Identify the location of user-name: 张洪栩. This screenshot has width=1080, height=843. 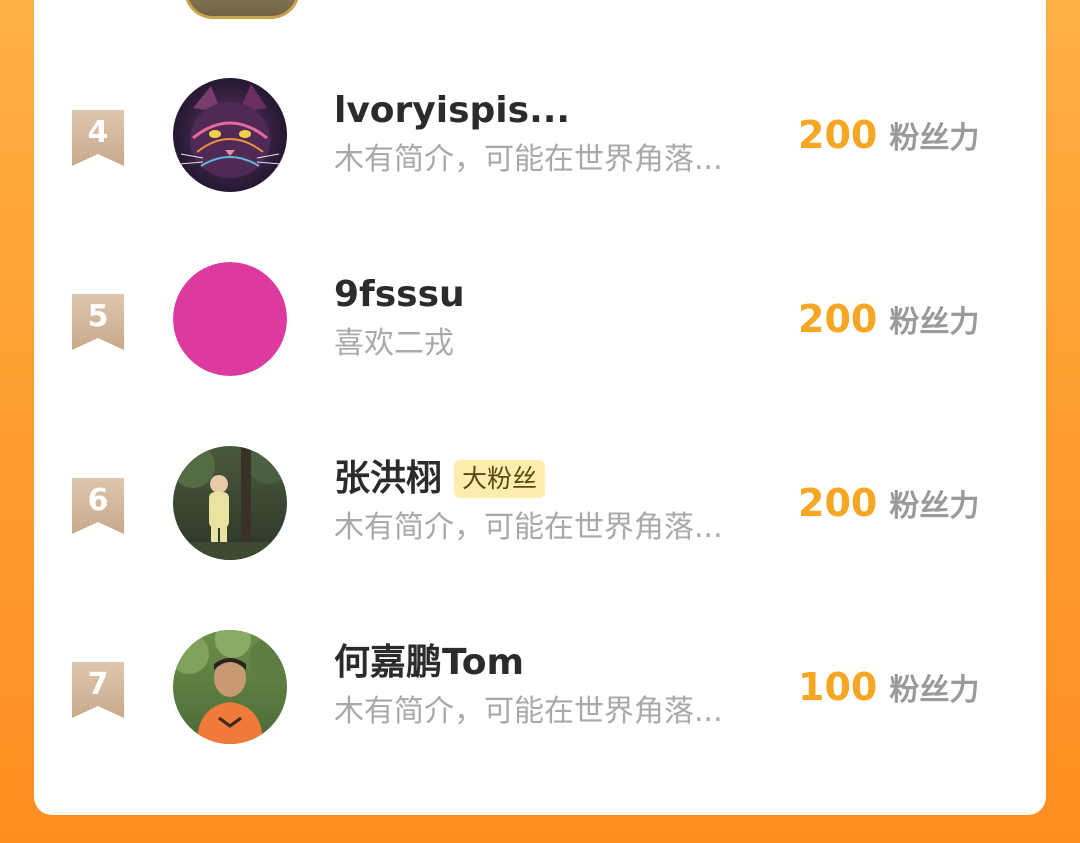
(388, 479).